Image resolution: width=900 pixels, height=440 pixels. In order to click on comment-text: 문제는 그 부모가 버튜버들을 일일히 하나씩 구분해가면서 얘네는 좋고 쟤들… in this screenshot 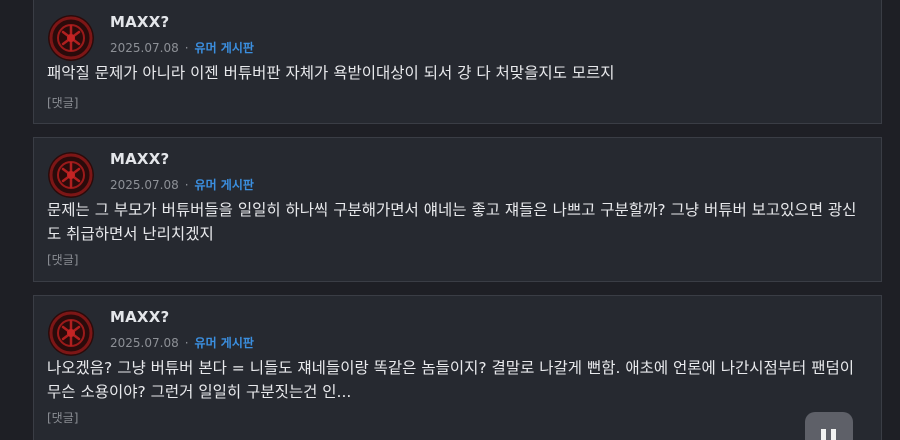, I will do `click(457, 222)`.